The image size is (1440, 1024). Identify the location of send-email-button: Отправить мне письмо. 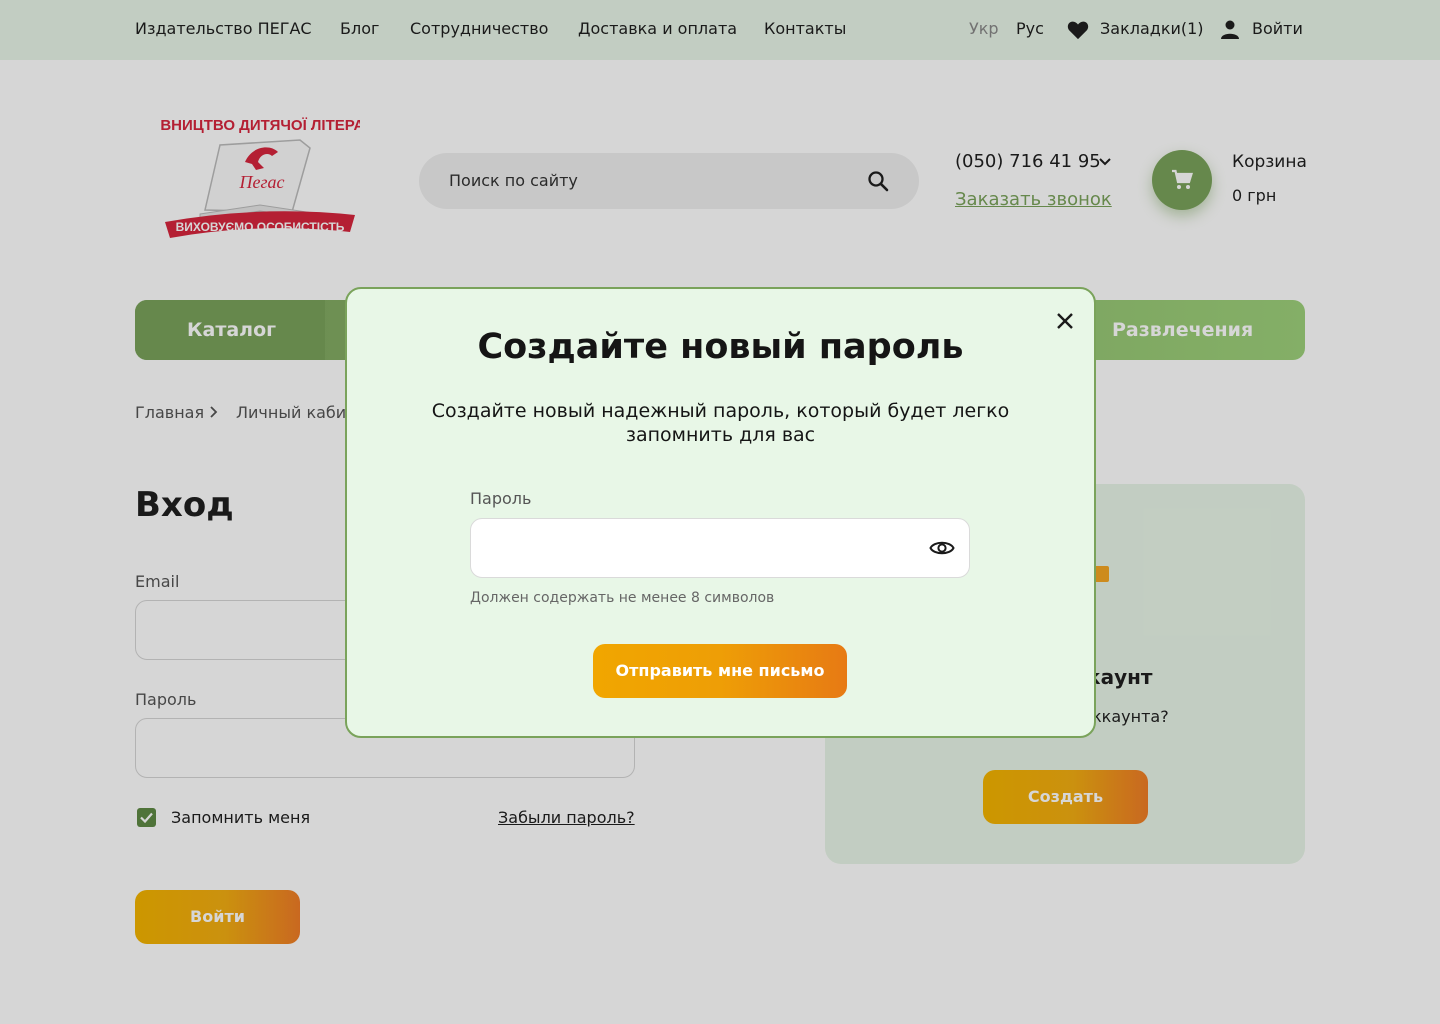
(720, 671).